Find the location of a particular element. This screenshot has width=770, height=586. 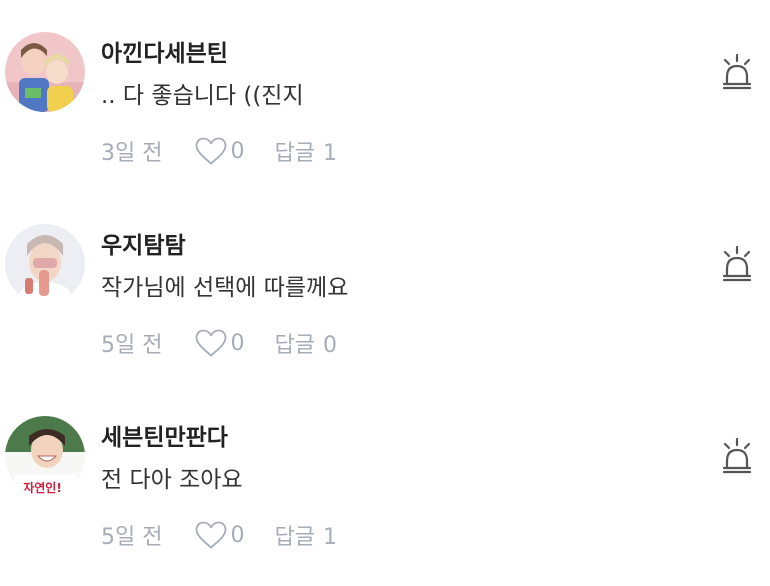

comment-username: 세븐틴만판다 is located at coordinates (164, 435).